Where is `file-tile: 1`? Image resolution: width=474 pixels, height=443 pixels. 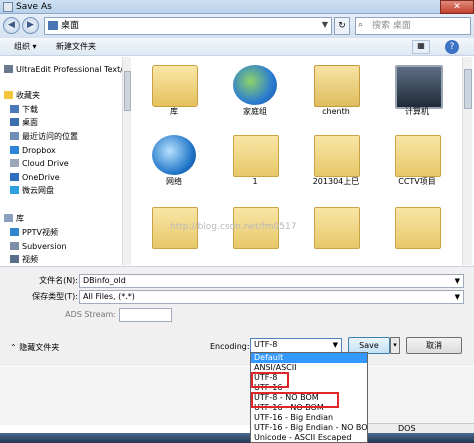
file-tile: 1 is located at coordinates (255, 165).